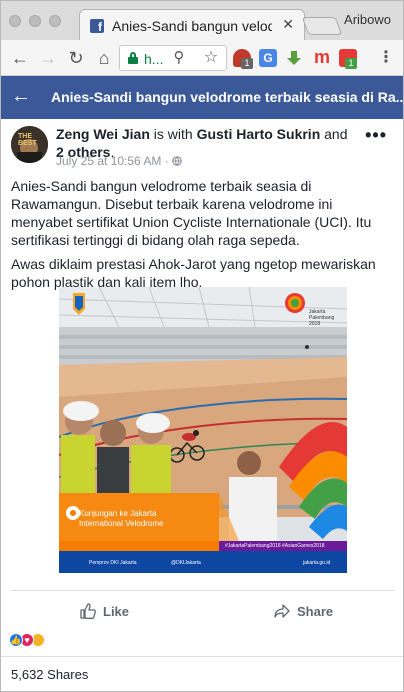 The image size is (404, 692). Describe the element at coordinates (282, 611) in the screenshot. I see `share-arrow-icon` at that location.